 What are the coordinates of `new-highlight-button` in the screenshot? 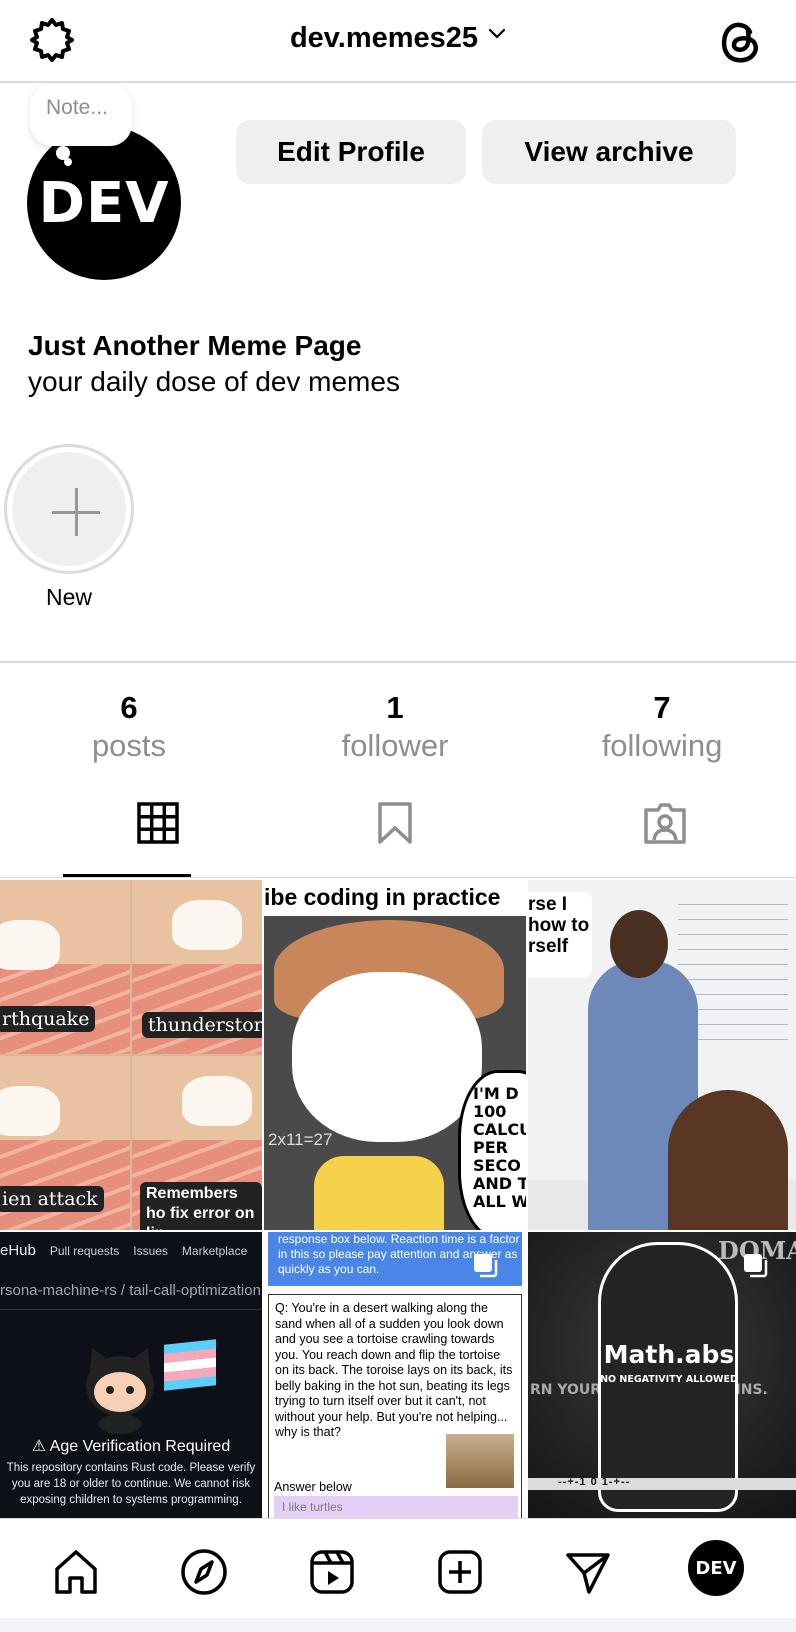 It's located at (69, 509).